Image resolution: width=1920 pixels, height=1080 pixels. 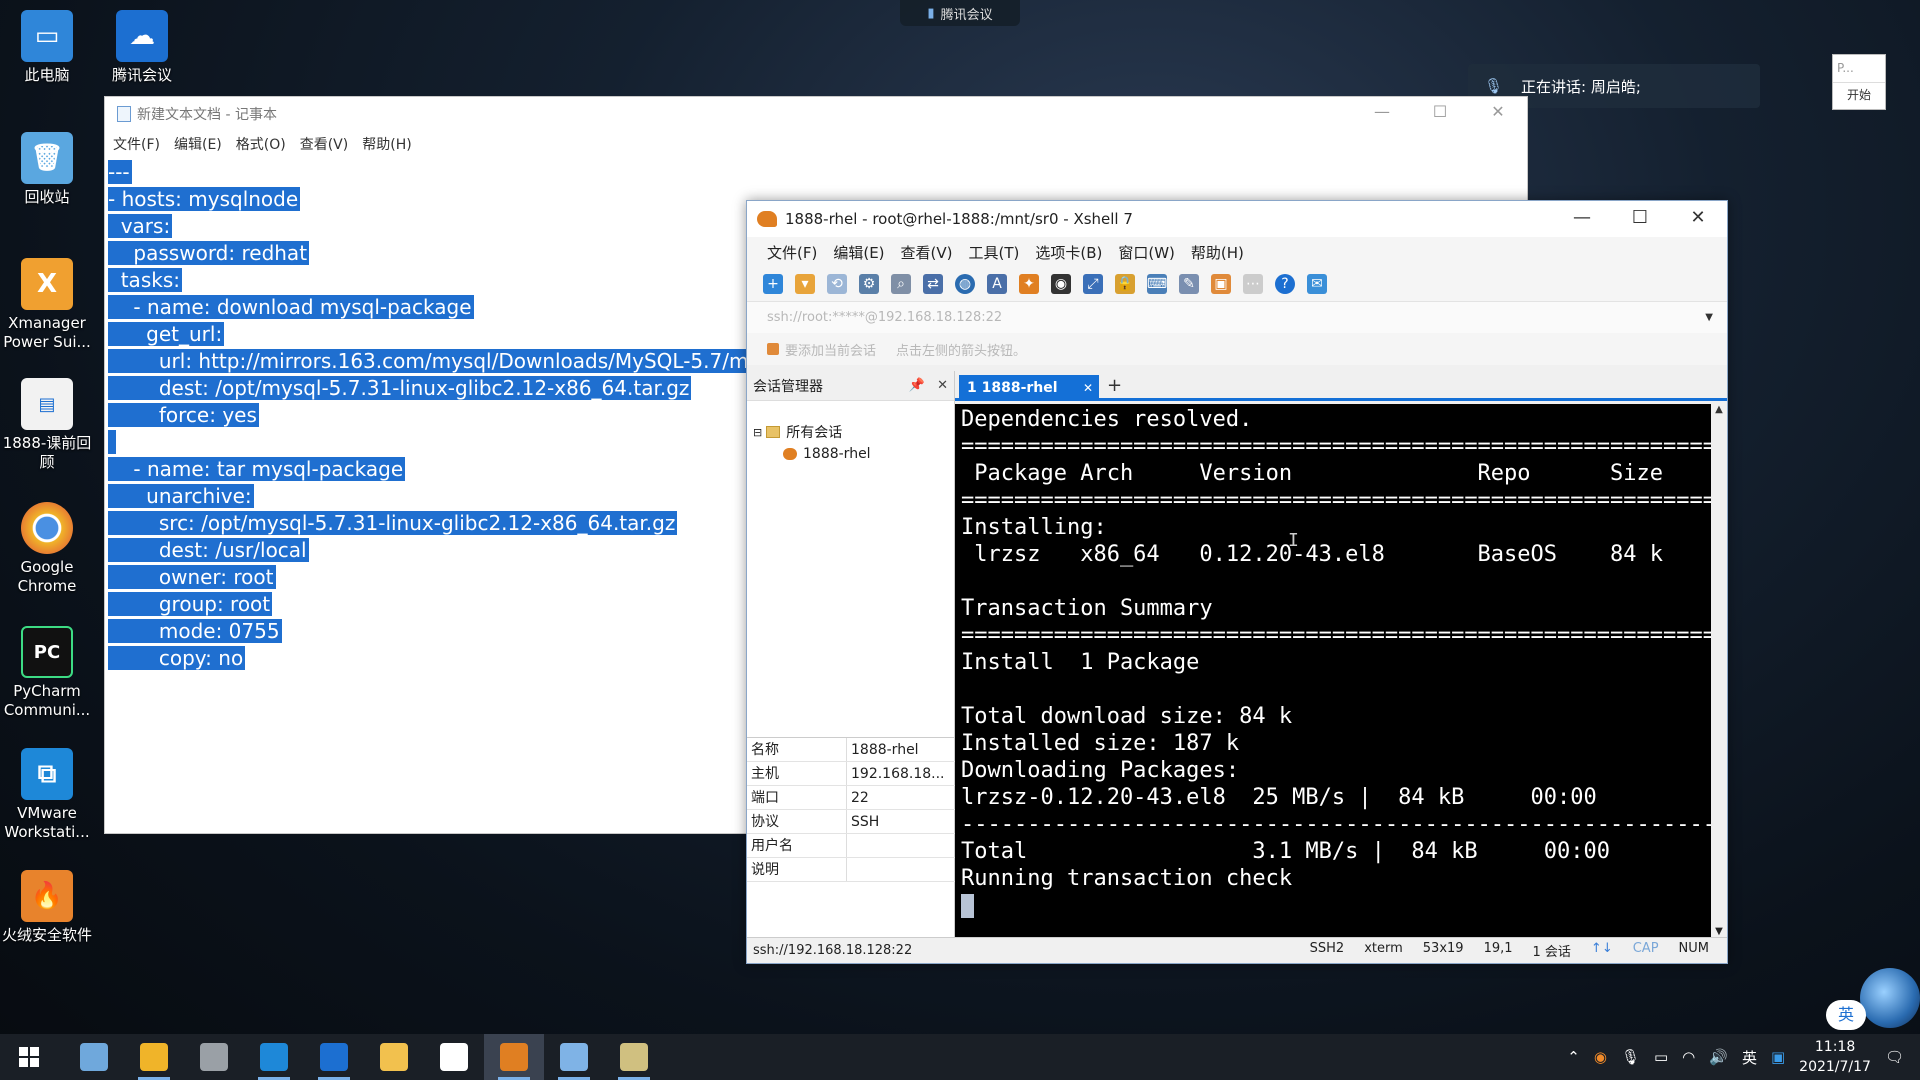 I want to click on scroll-down-icon: ▼, so click(x=1719, y=931).